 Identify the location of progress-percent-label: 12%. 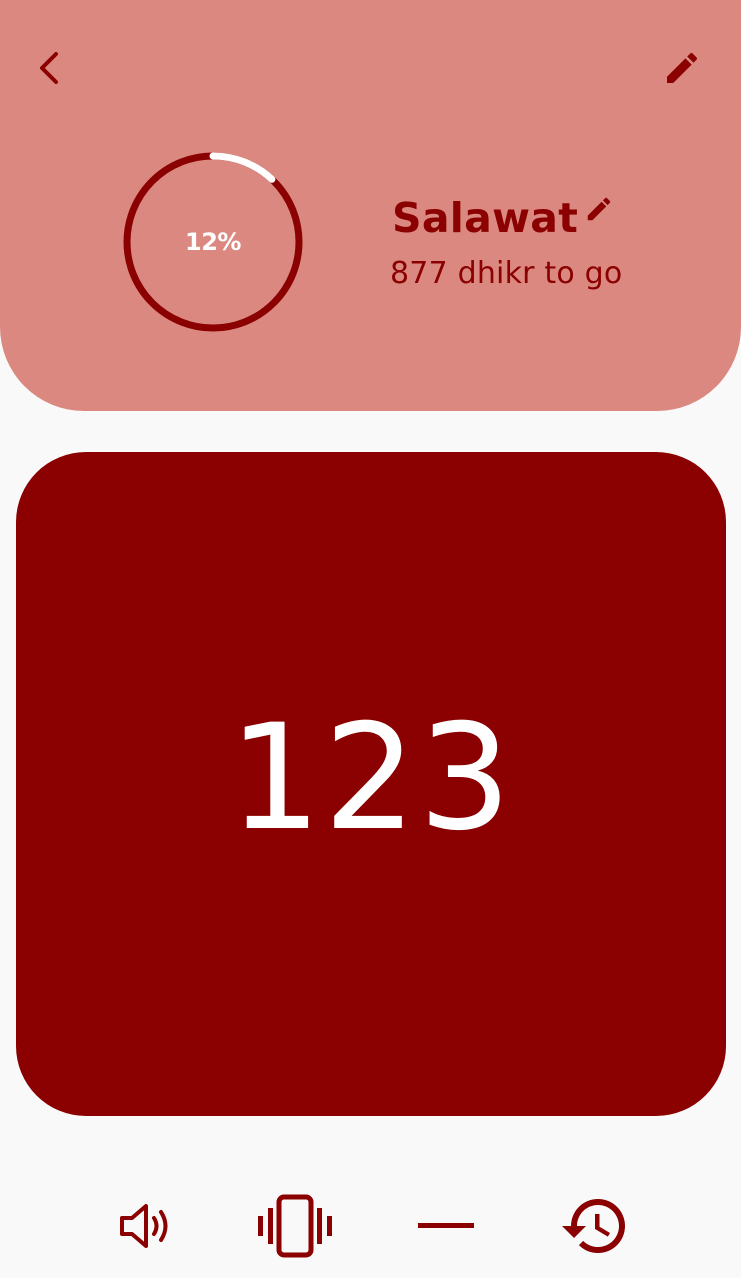
(213, 242).